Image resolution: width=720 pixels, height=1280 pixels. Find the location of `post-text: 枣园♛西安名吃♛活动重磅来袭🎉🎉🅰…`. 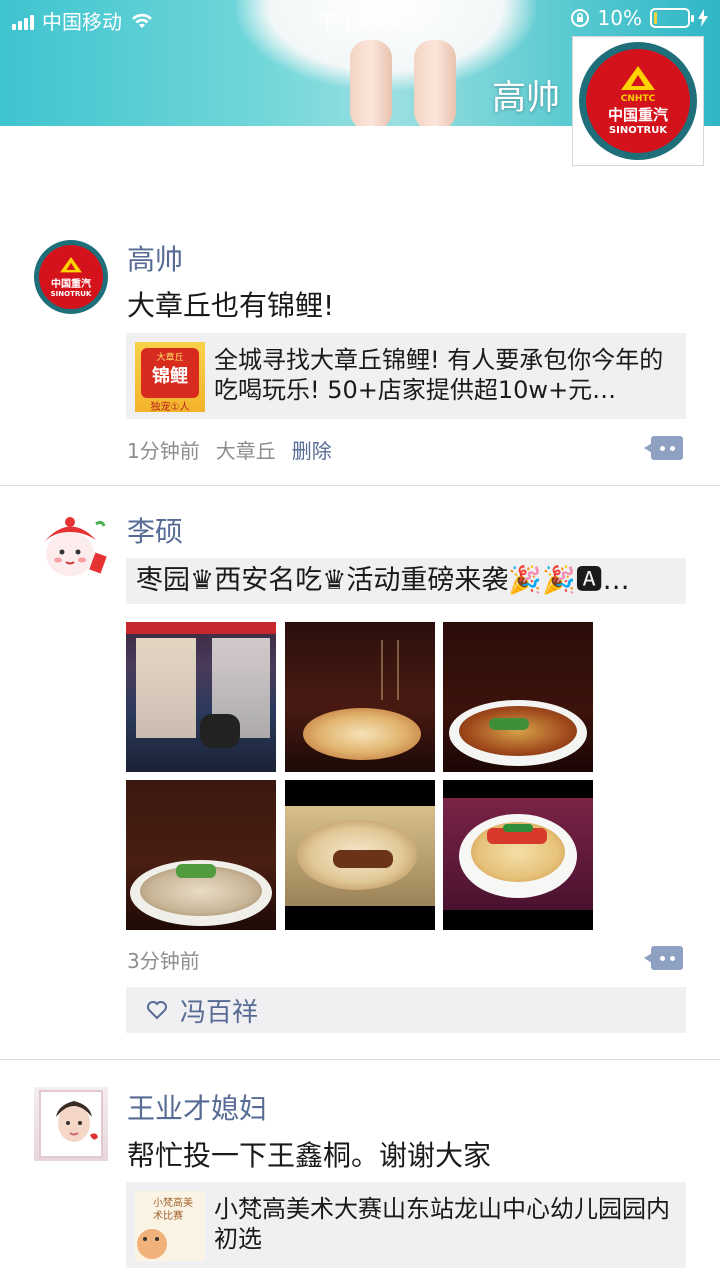

post-text: 枣园♛西安名吃♛活动重磅来袭🎉🎉🅰… is located at coordinates (406, 581).